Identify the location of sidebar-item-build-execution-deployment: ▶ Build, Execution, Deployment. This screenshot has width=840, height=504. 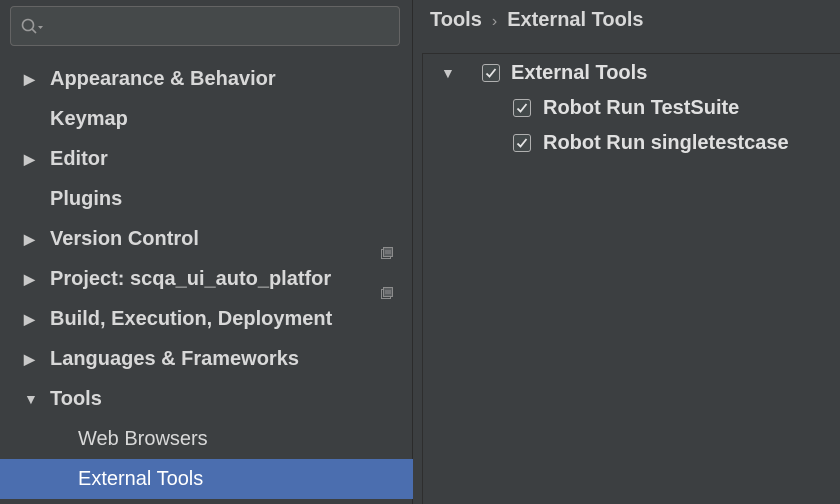
(206, 319).